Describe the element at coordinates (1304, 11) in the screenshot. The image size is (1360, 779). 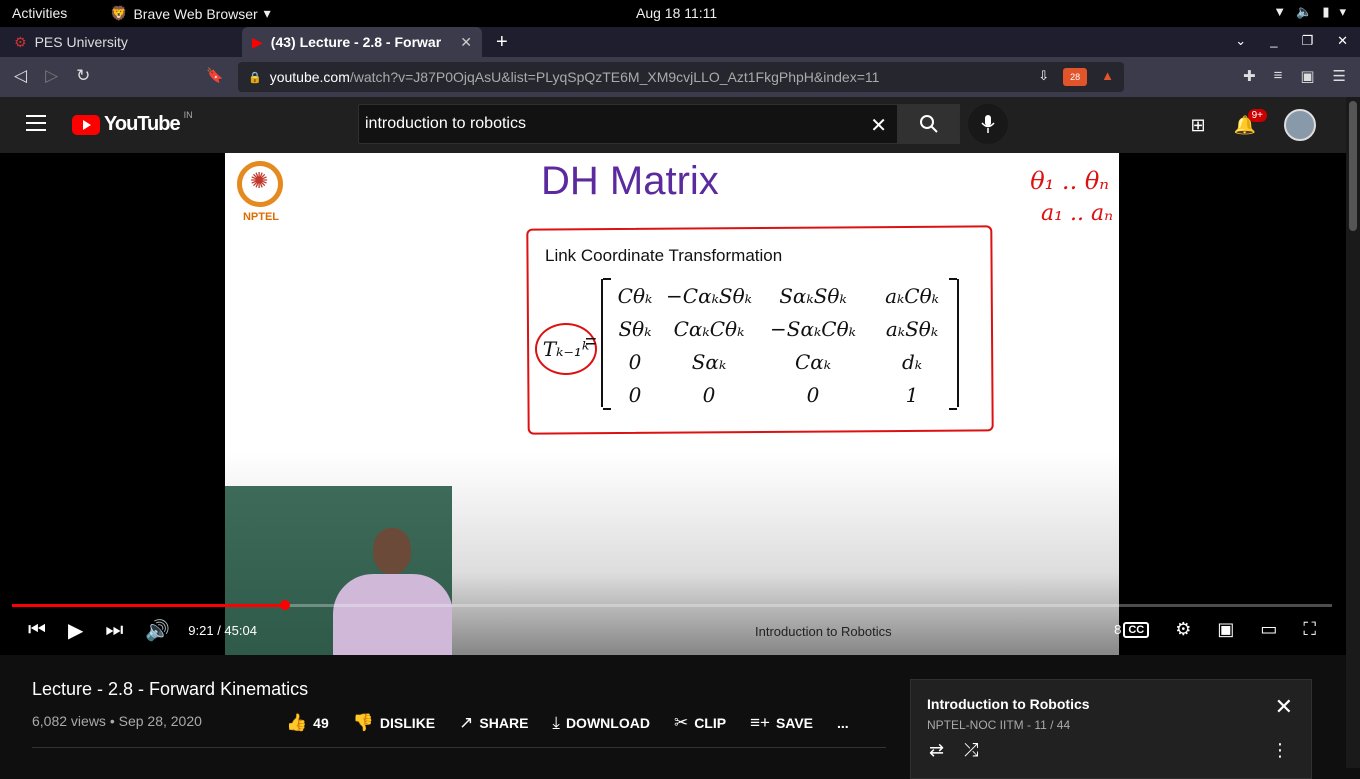
I see `volume-icon: 🔈` at that location.